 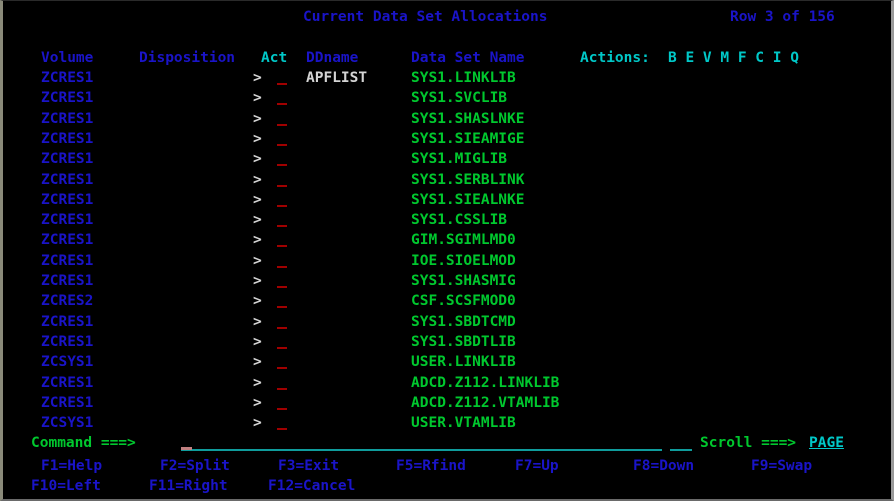 I want to click on cell-data-set-name: ADCD.Z112.VTAMLIB, so click(x=485, y=402).